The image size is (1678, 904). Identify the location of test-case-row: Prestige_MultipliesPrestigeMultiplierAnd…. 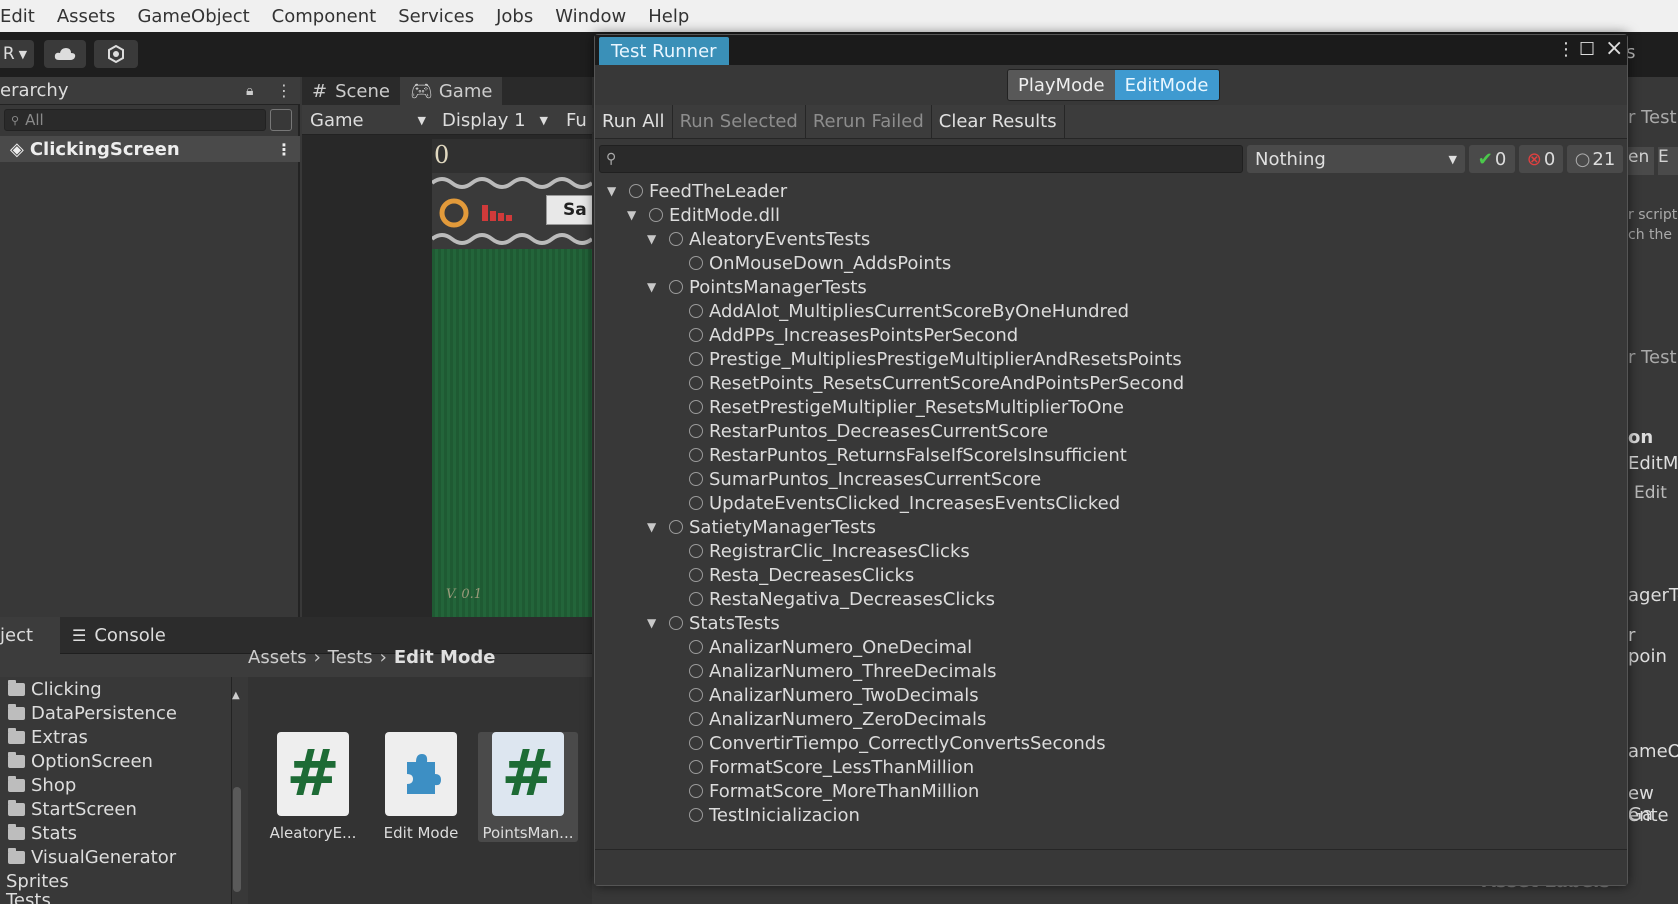
(924, 359).